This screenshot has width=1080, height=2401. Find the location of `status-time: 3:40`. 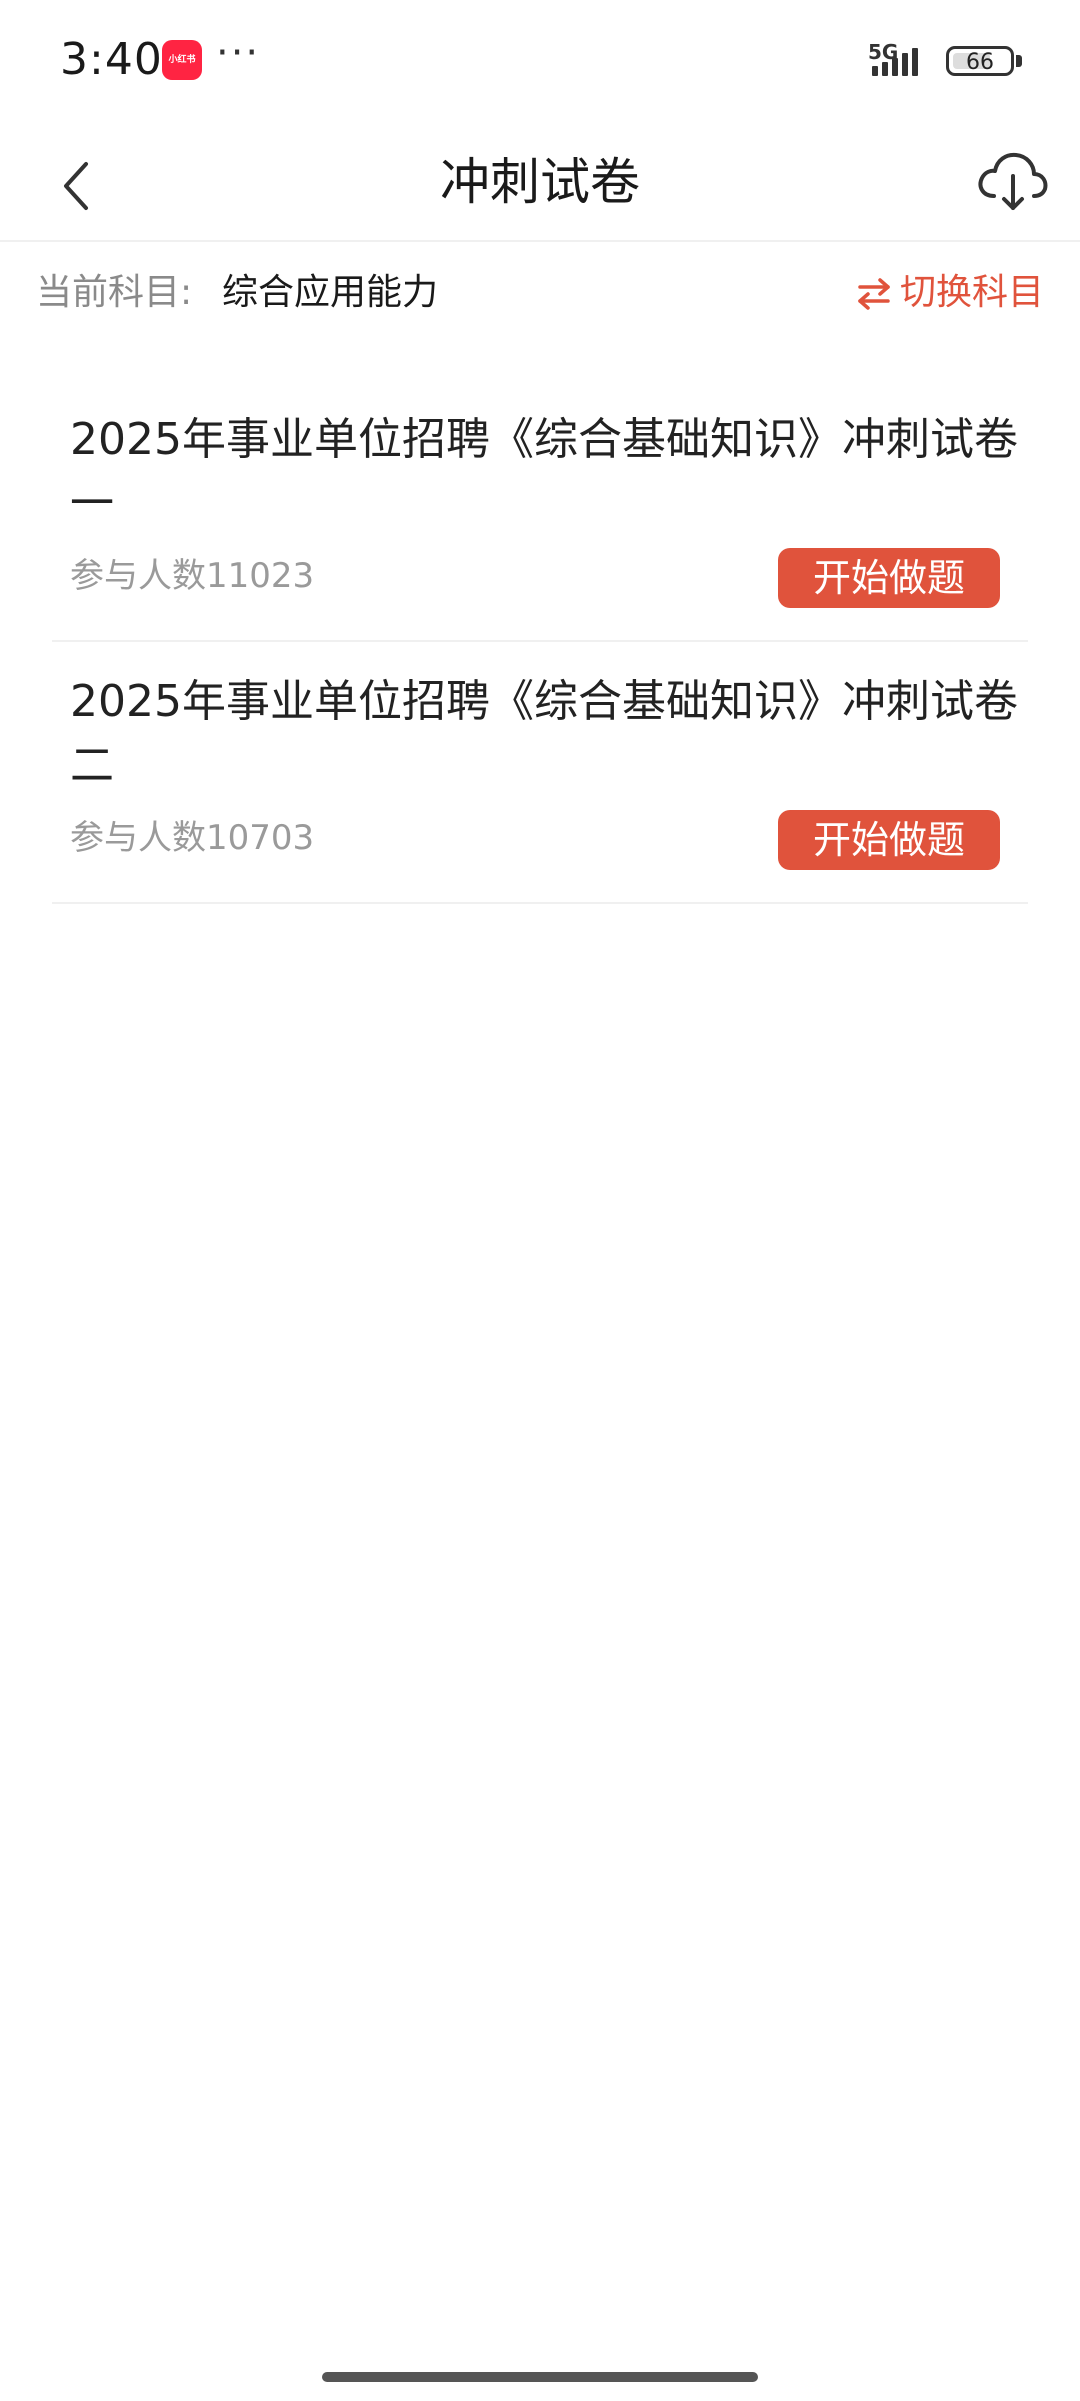

status-time: 3:40 is located at coordinates (111, 59).